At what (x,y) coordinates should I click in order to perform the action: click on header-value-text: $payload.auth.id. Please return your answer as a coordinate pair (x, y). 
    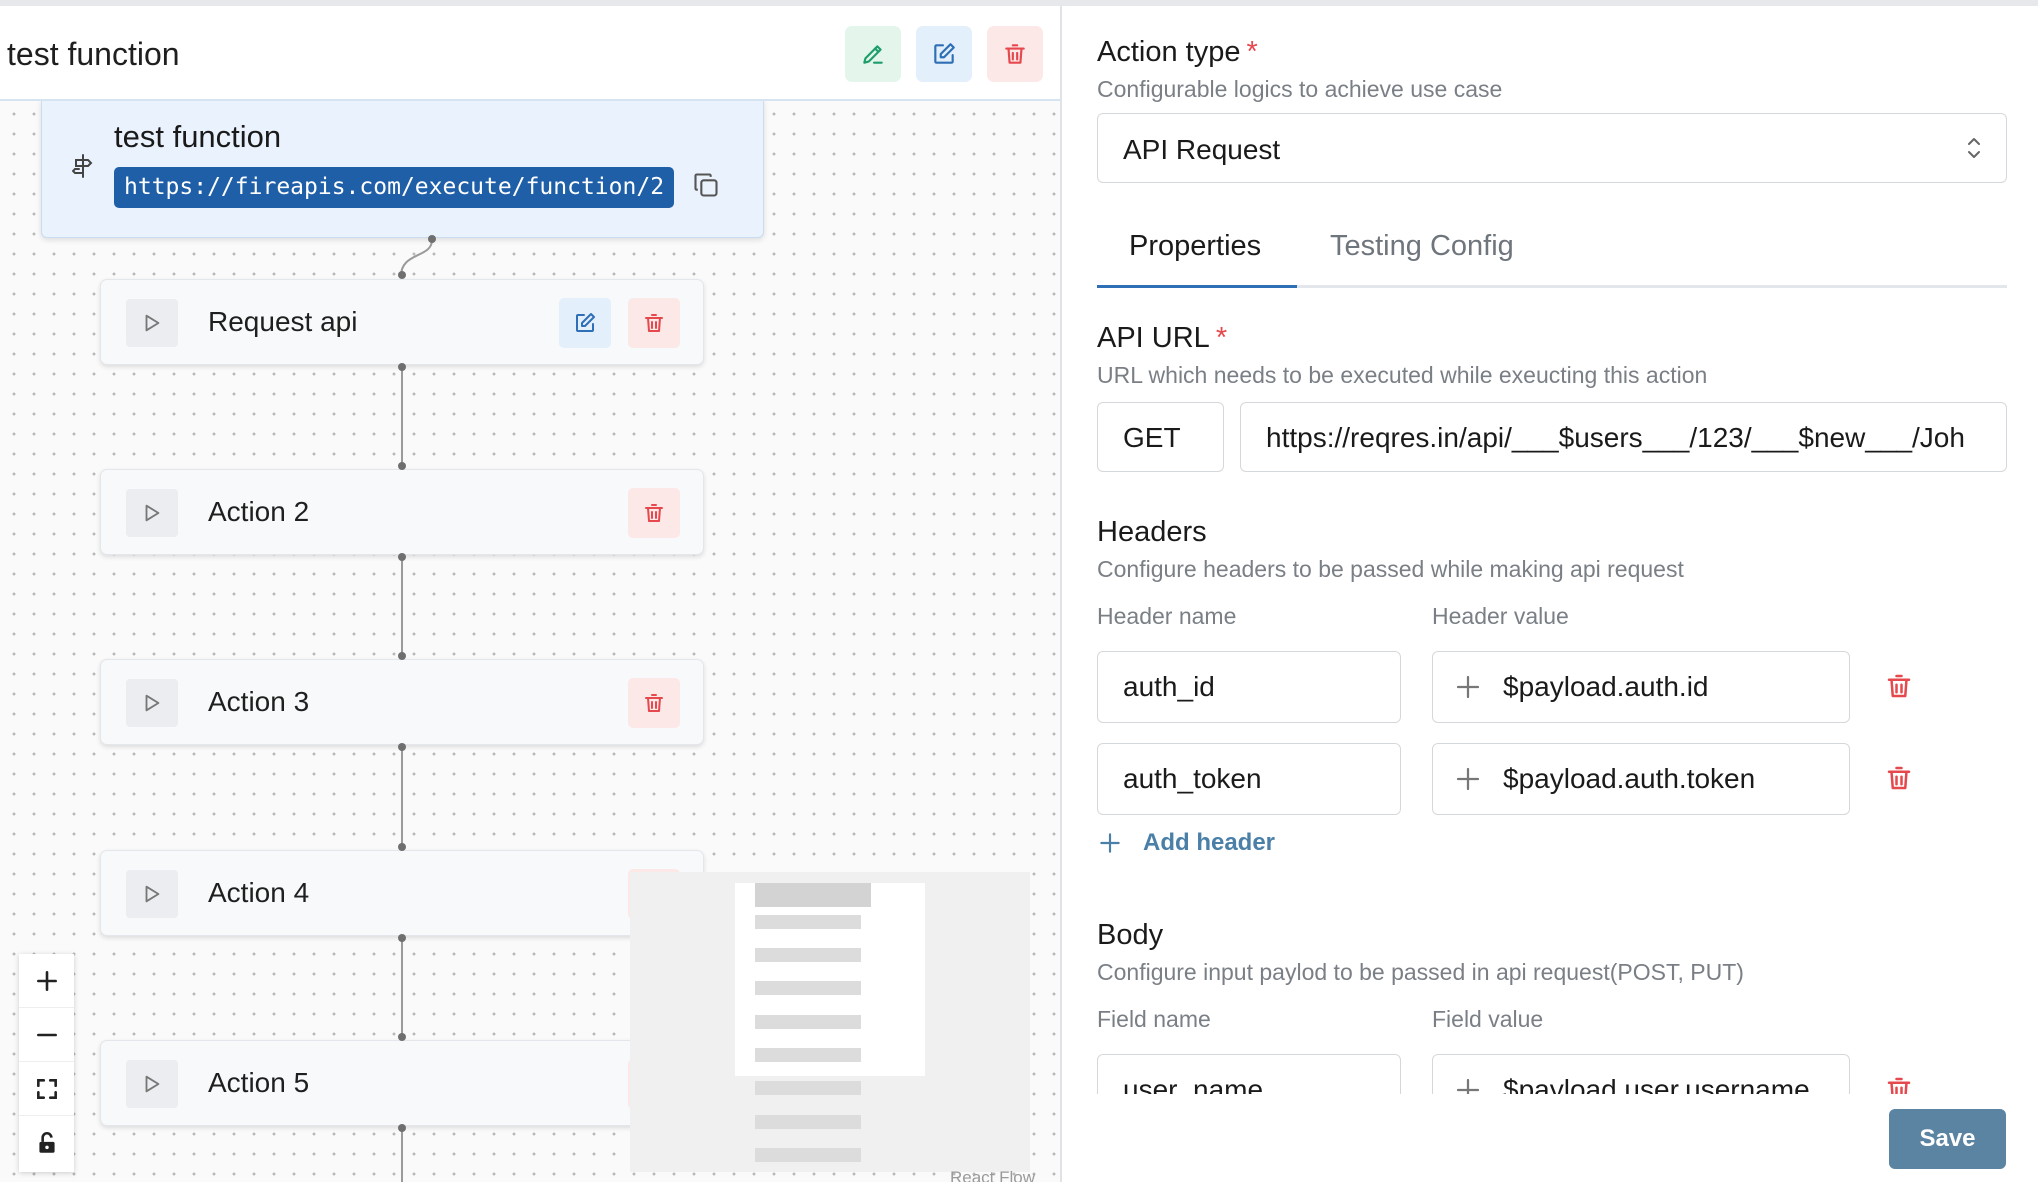
    Looking at the image, I should click on (1606, 686).